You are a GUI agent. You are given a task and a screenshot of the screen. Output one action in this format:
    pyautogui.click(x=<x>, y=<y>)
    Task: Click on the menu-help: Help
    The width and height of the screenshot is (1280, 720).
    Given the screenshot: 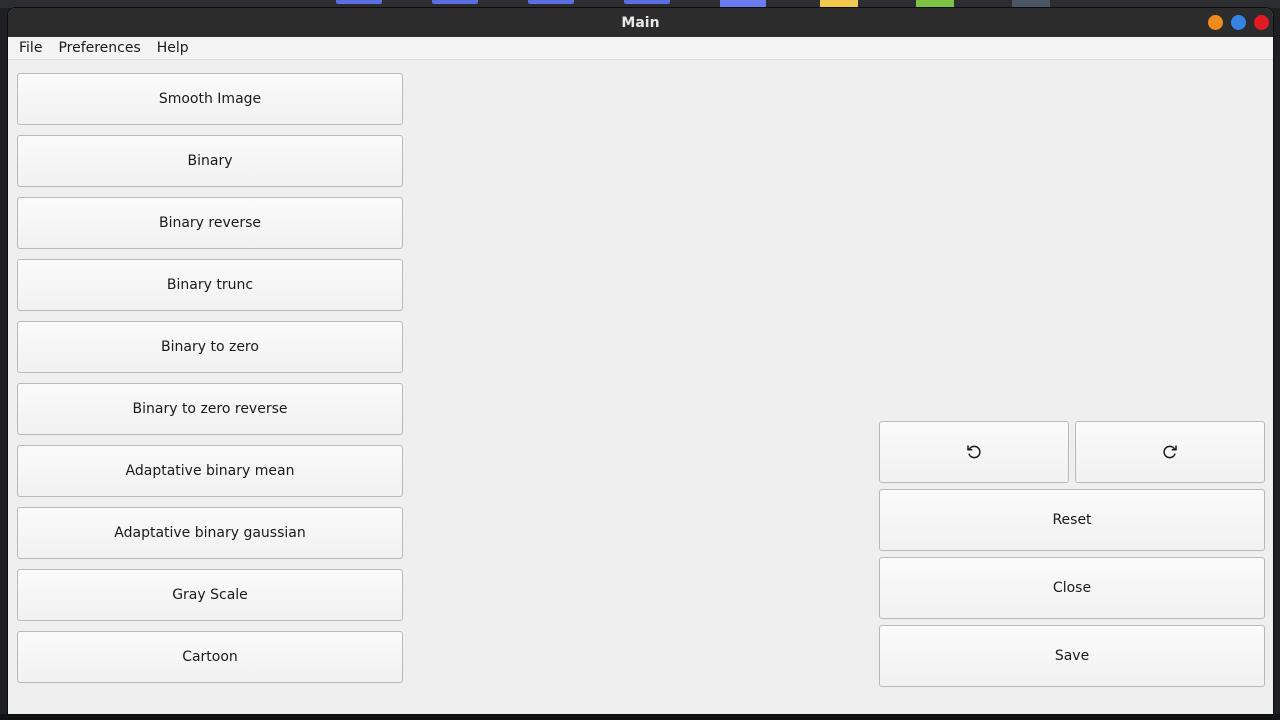 What is the action you would take?
    pyautogui.click(x=173, y=48)
    